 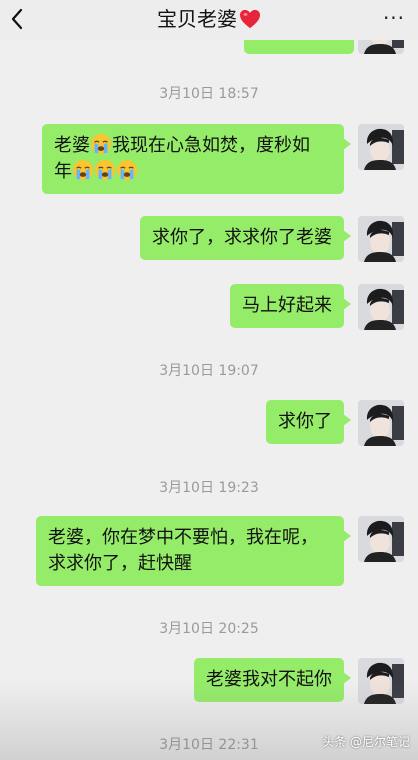 I want to click on sent-message-bubble: 求你了, so click(x=308, y=422).